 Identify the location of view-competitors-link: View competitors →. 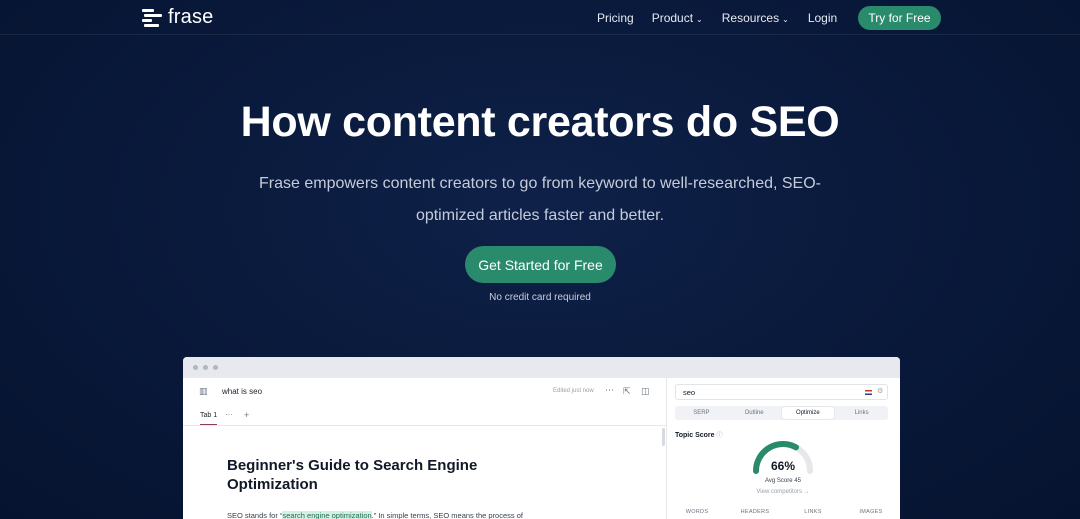
(783, 492).